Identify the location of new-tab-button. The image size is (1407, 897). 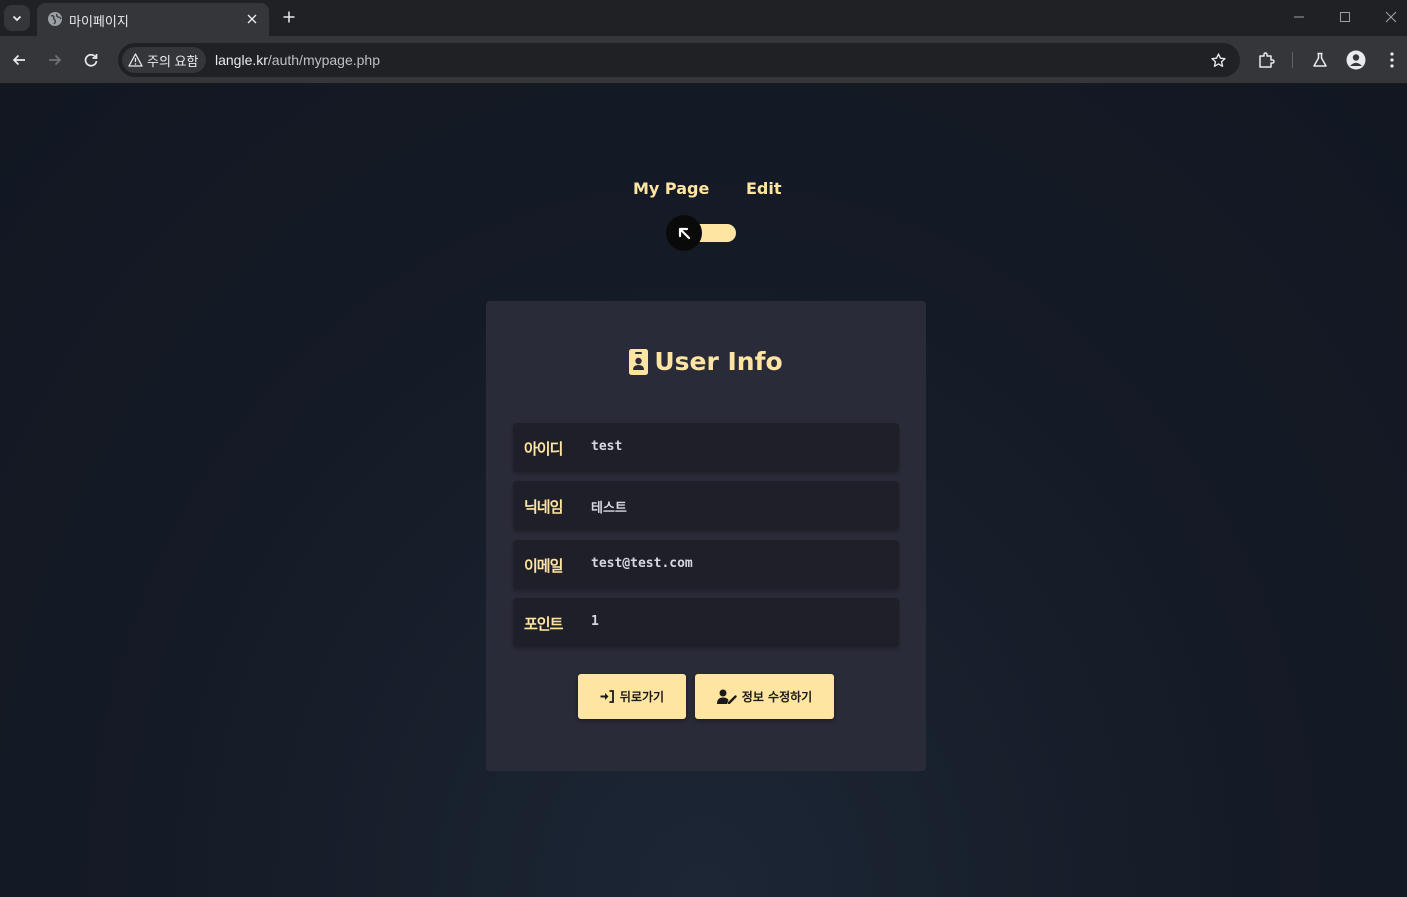
(289, 17).